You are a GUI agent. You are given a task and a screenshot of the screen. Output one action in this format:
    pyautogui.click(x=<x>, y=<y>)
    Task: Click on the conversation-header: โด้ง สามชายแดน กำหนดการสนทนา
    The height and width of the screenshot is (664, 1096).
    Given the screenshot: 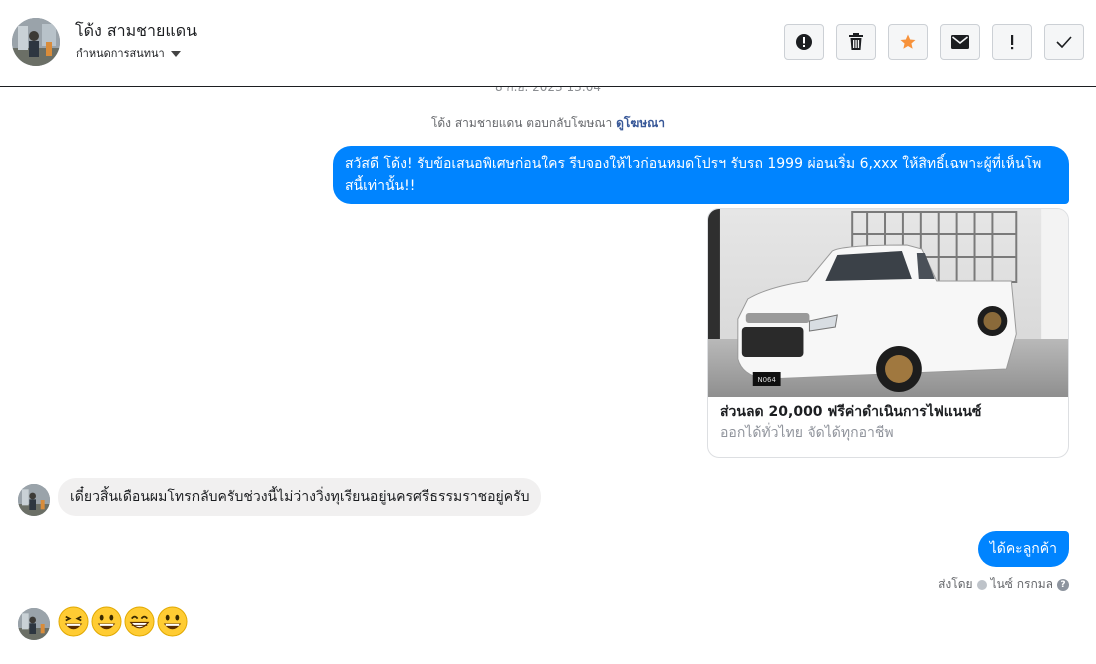 What is the action you would take?
    pyautogui.click(x=548, y=43)
    